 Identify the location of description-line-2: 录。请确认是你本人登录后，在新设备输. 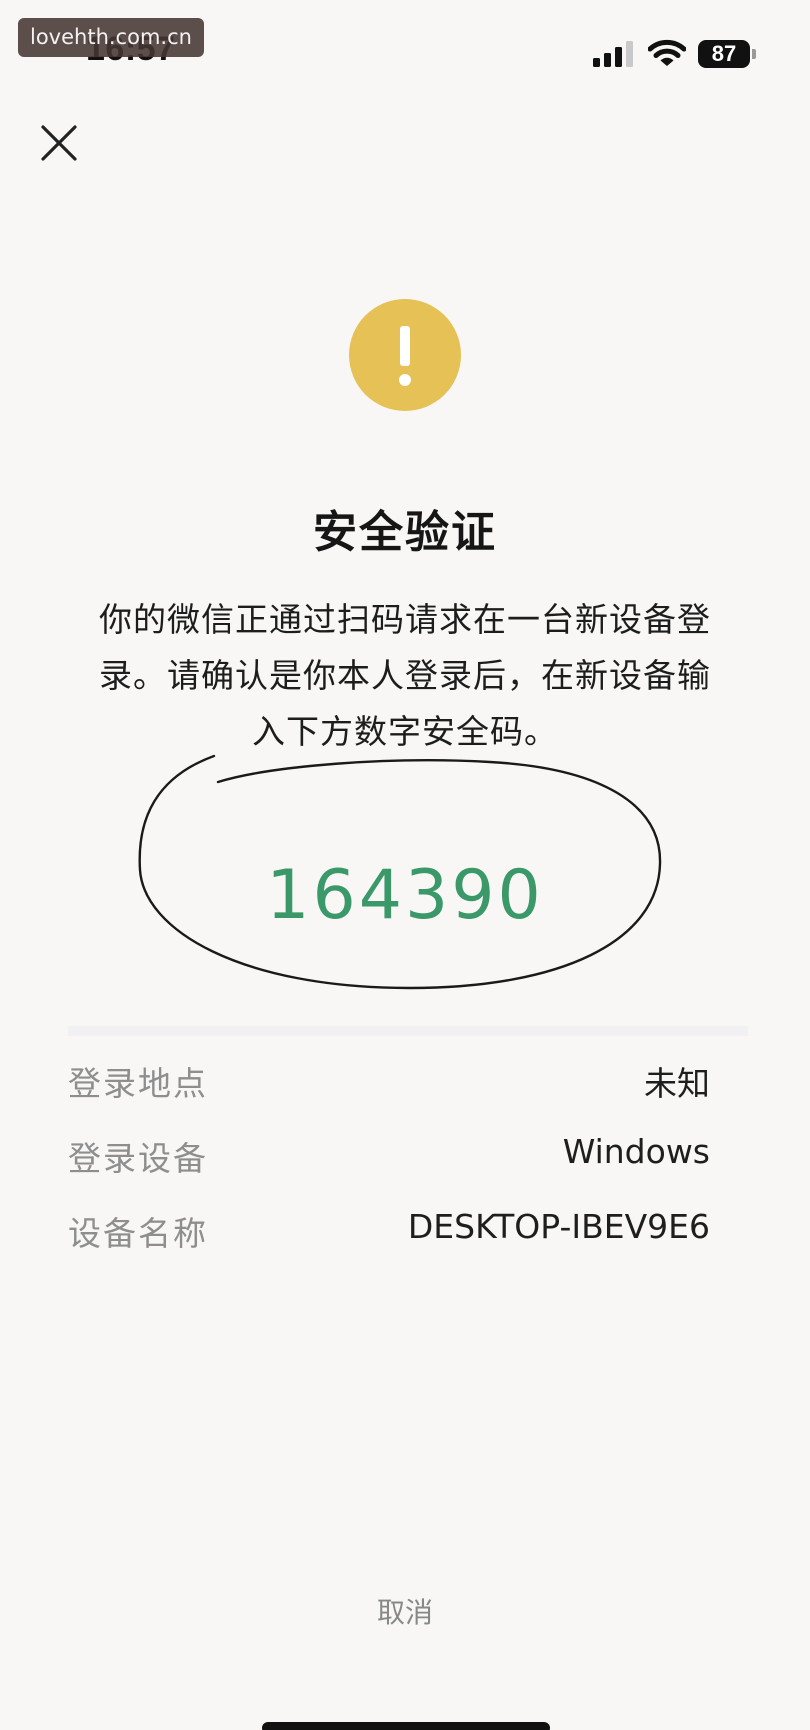
(405, 675).